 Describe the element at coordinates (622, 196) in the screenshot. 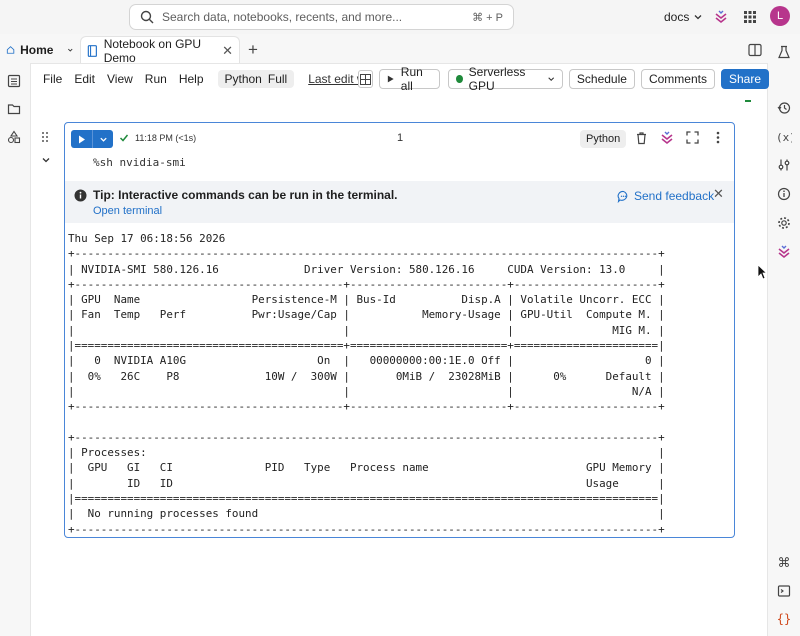

I see `feedback-bubble-icon` at that location.